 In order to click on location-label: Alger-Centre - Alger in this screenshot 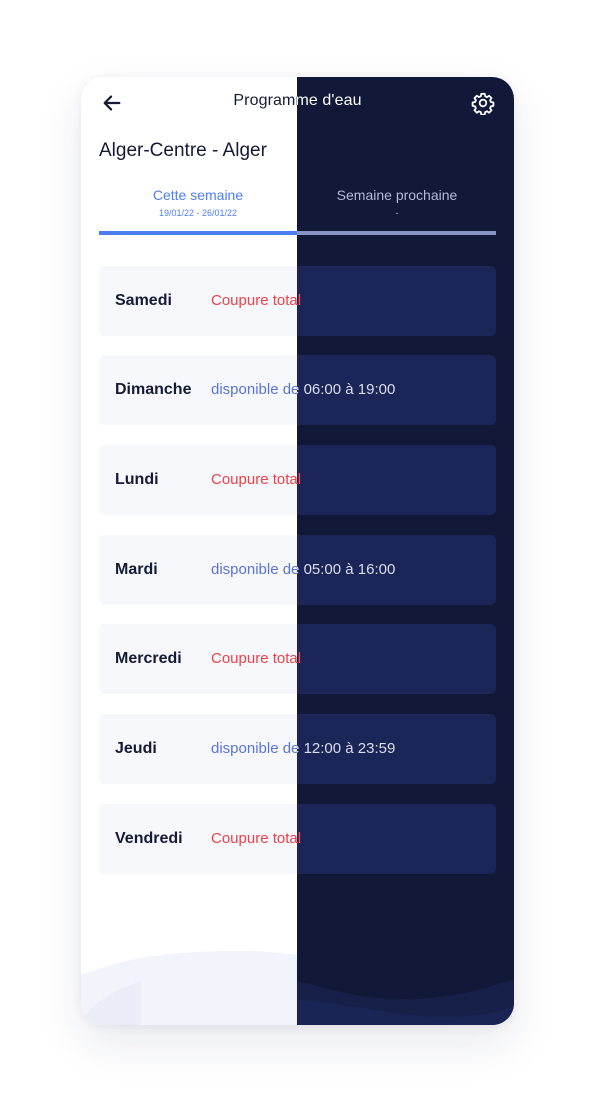, I will do `click(183, 150)`.